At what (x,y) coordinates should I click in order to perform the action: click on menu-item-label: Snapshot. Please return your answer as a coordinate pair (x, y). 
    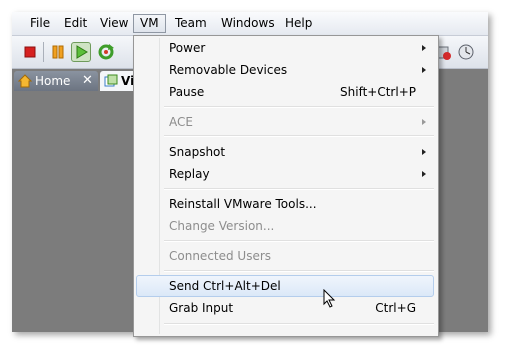
    Looking at the image, I should click on (197, 152).